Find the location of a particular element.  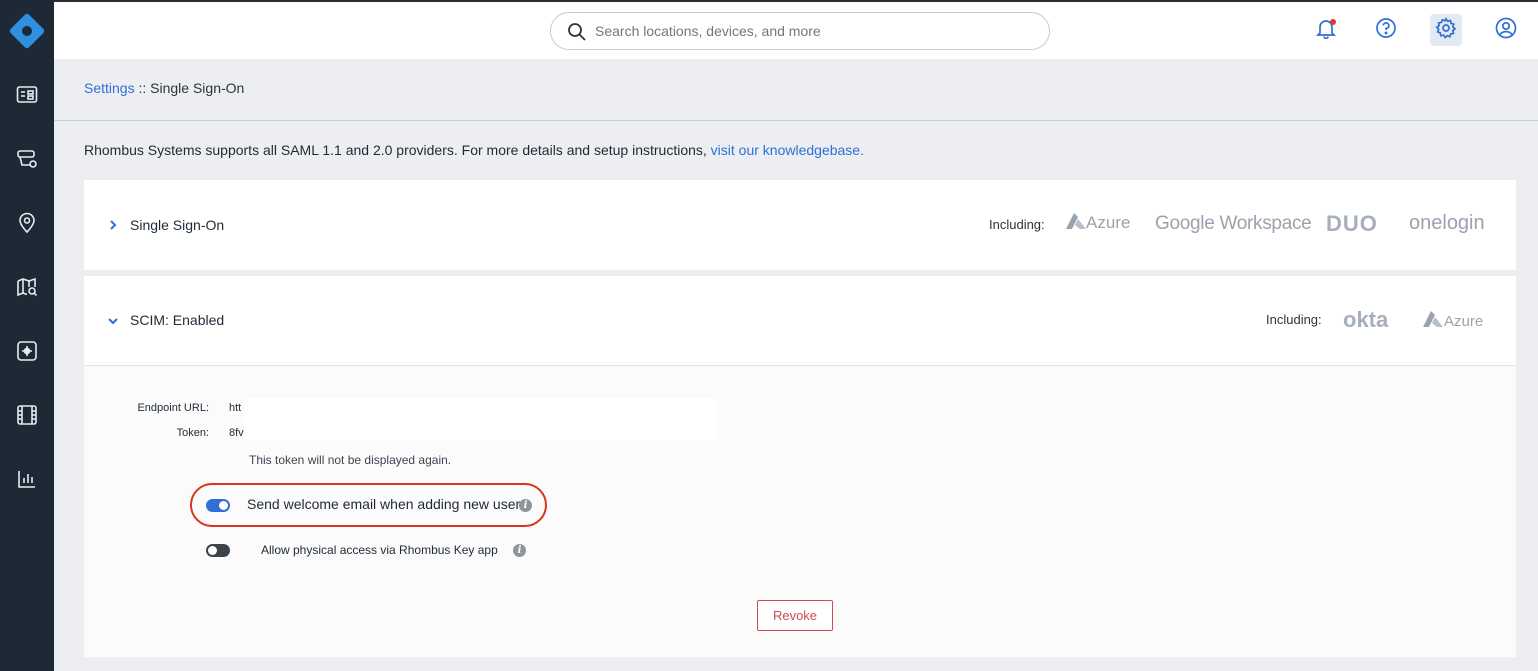

onelogin-logo: onelogin is located at coordinates (1447, 223).